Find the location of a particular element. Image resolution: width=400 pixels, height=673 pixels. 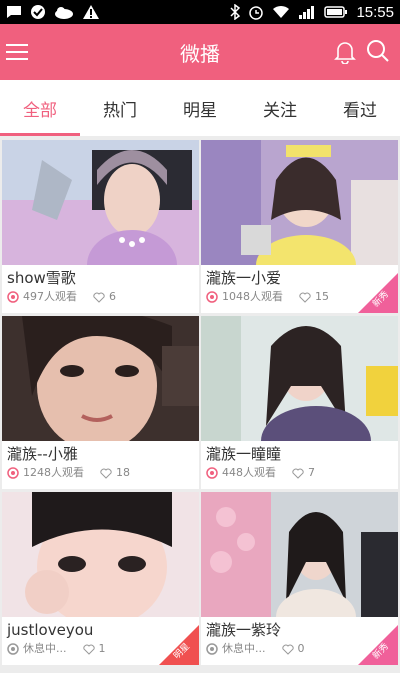

stream-card: justloveyou 休息中... 1 明星 is located at coordinates (100, 578).